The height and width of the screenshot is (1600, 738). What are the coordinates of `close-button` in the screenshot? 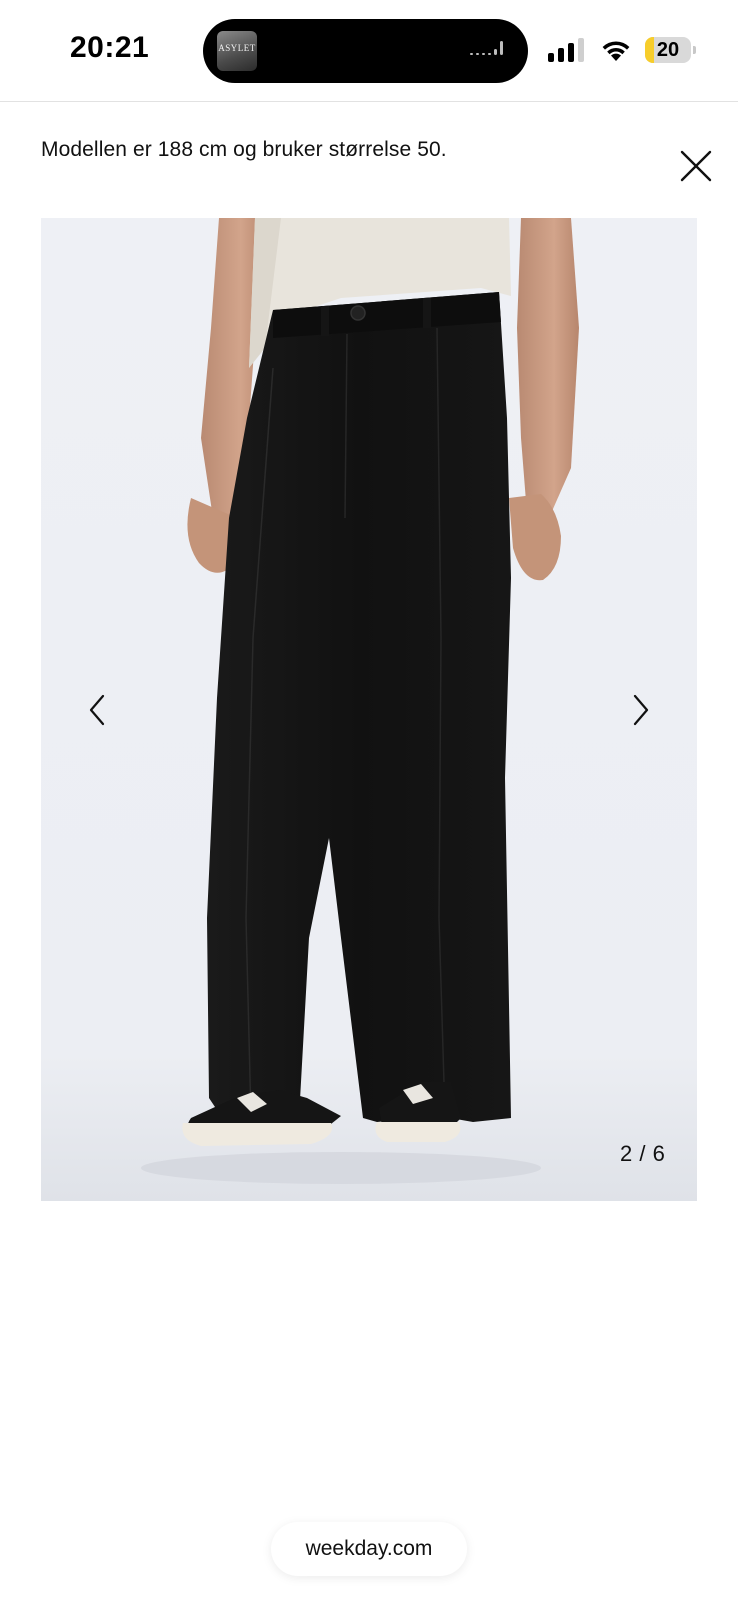 It's located at (696, 166).